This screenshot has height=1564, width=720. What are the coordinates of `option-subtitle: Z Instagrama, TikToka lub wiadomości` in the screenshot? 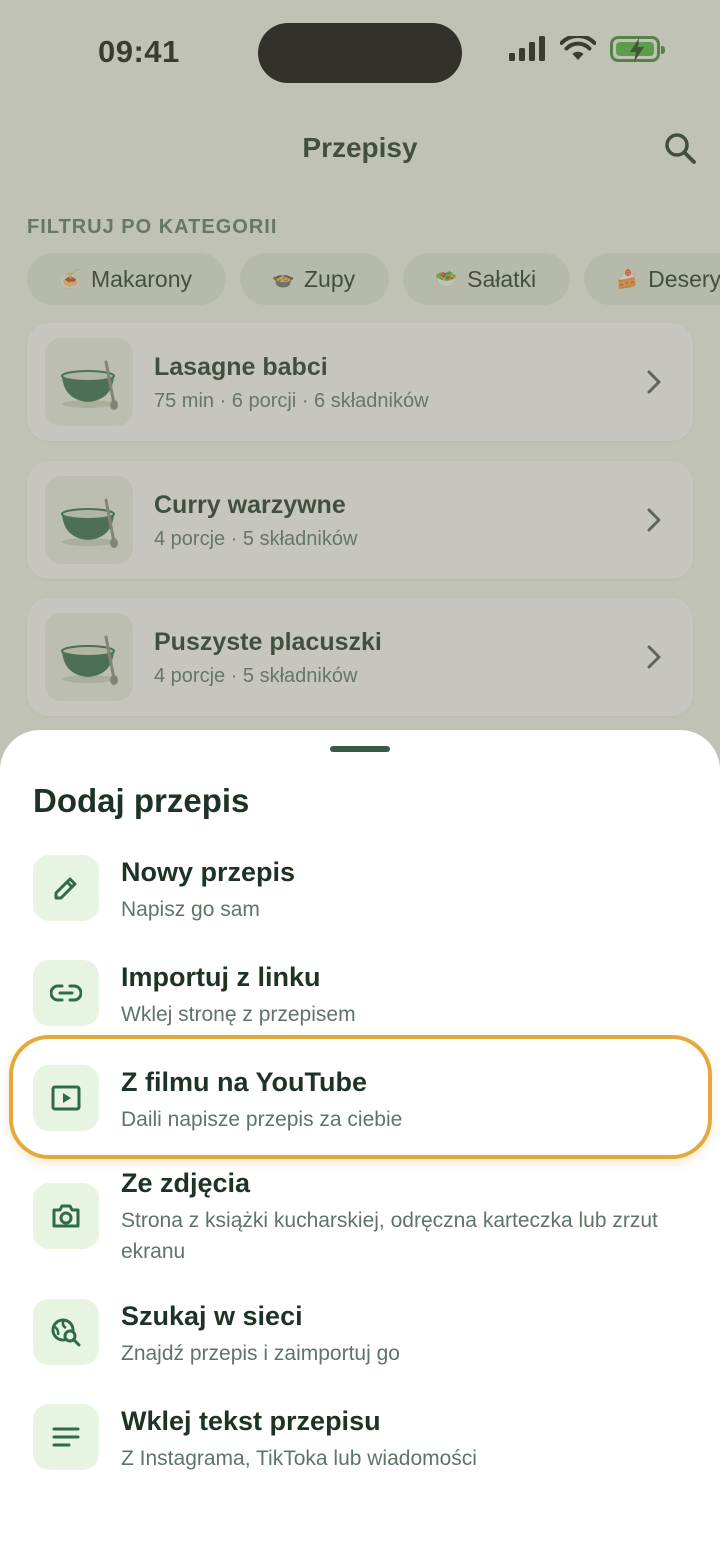 It's located at (299, 1458).